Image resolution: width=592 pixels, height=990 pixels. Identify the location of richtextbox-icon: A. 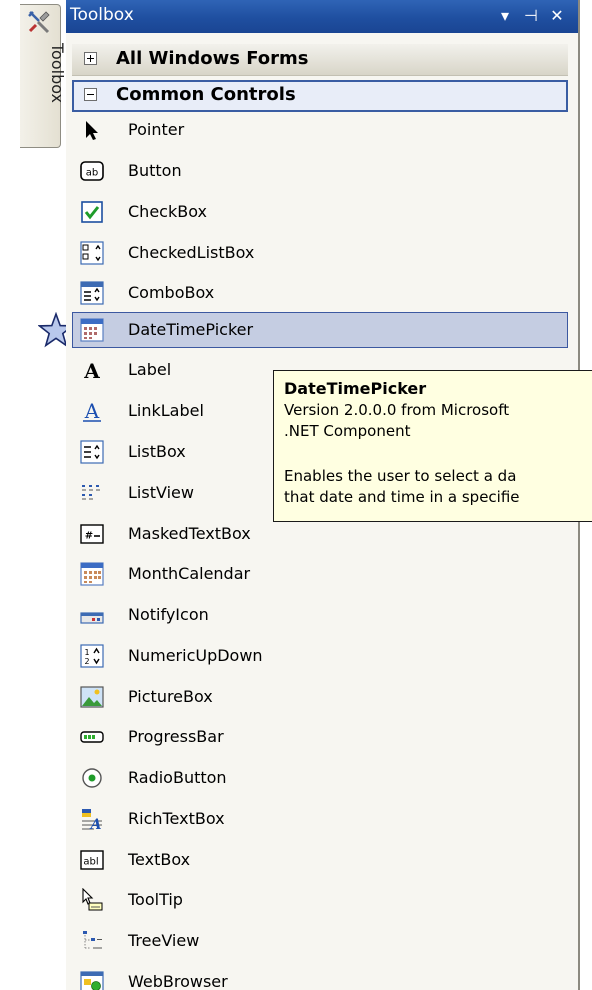
(92, 820).